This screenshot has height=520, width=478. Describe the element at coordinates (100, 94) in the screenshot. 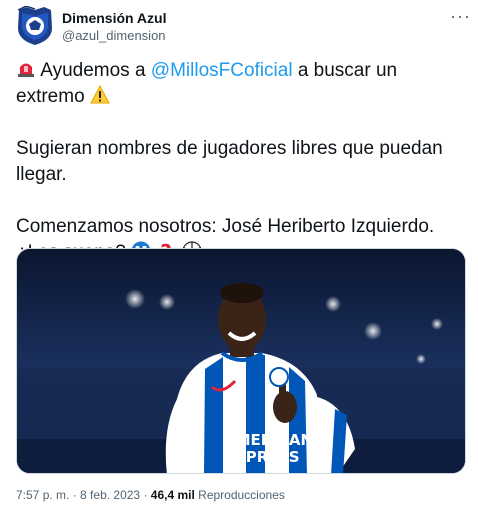

I see `warning-icon` at that location.